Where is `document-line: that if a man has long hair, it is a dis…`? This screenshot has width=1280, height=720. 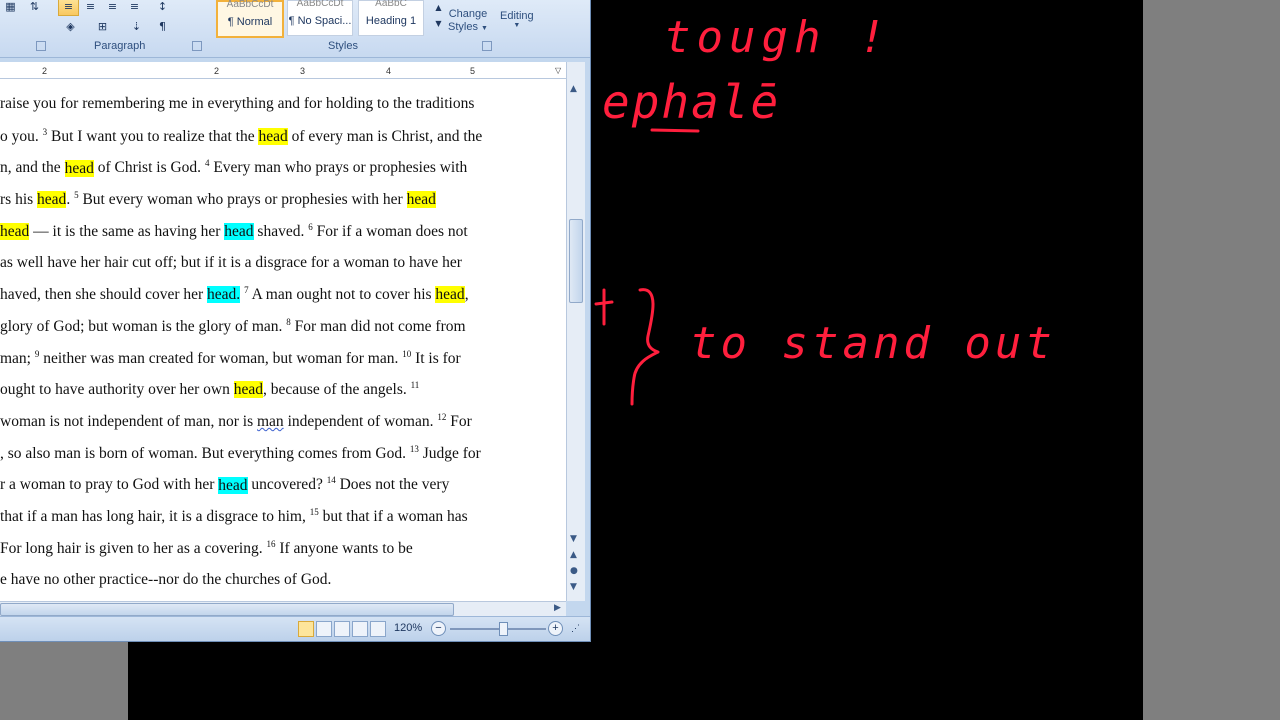
document-line: that if a man has long hair, it is a dis… is located at coordinates (234, 516).